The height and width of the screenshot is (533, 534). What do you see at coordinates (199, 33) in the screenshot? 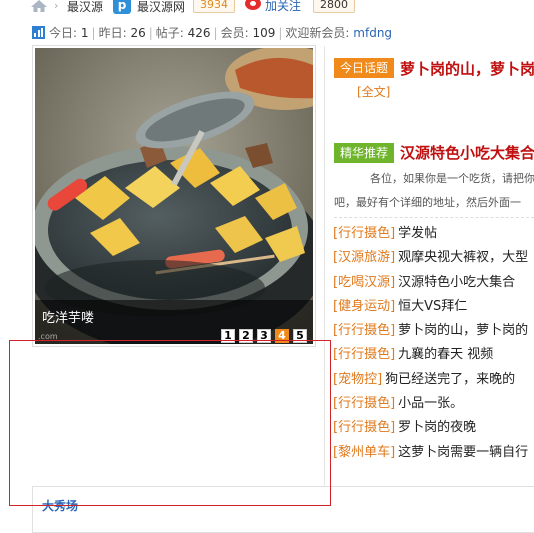
I see `stats-posts-value: 426` at bounding box center [199, 33].